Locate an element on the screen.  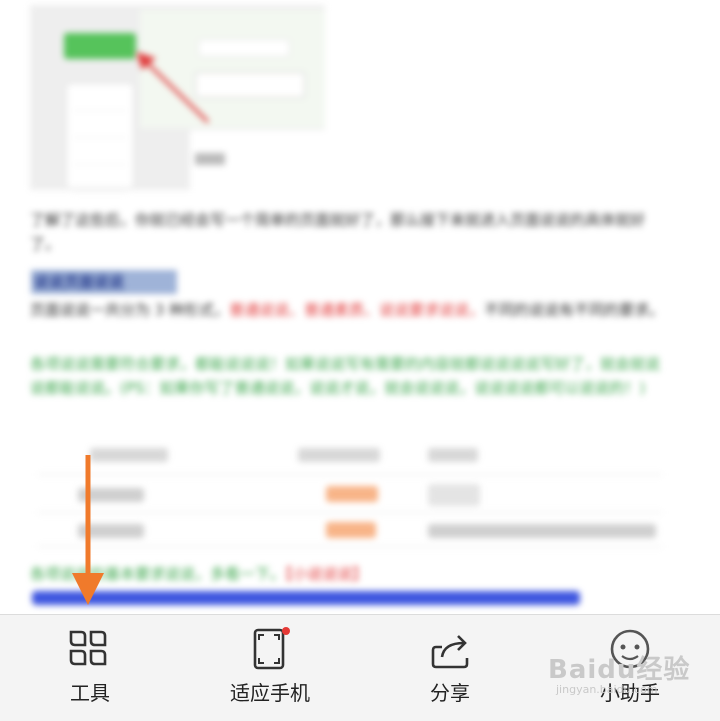
link-line: 各项说说的基本要求说说，多看一下。【小说说说】 is located at coordinates (350, 574).